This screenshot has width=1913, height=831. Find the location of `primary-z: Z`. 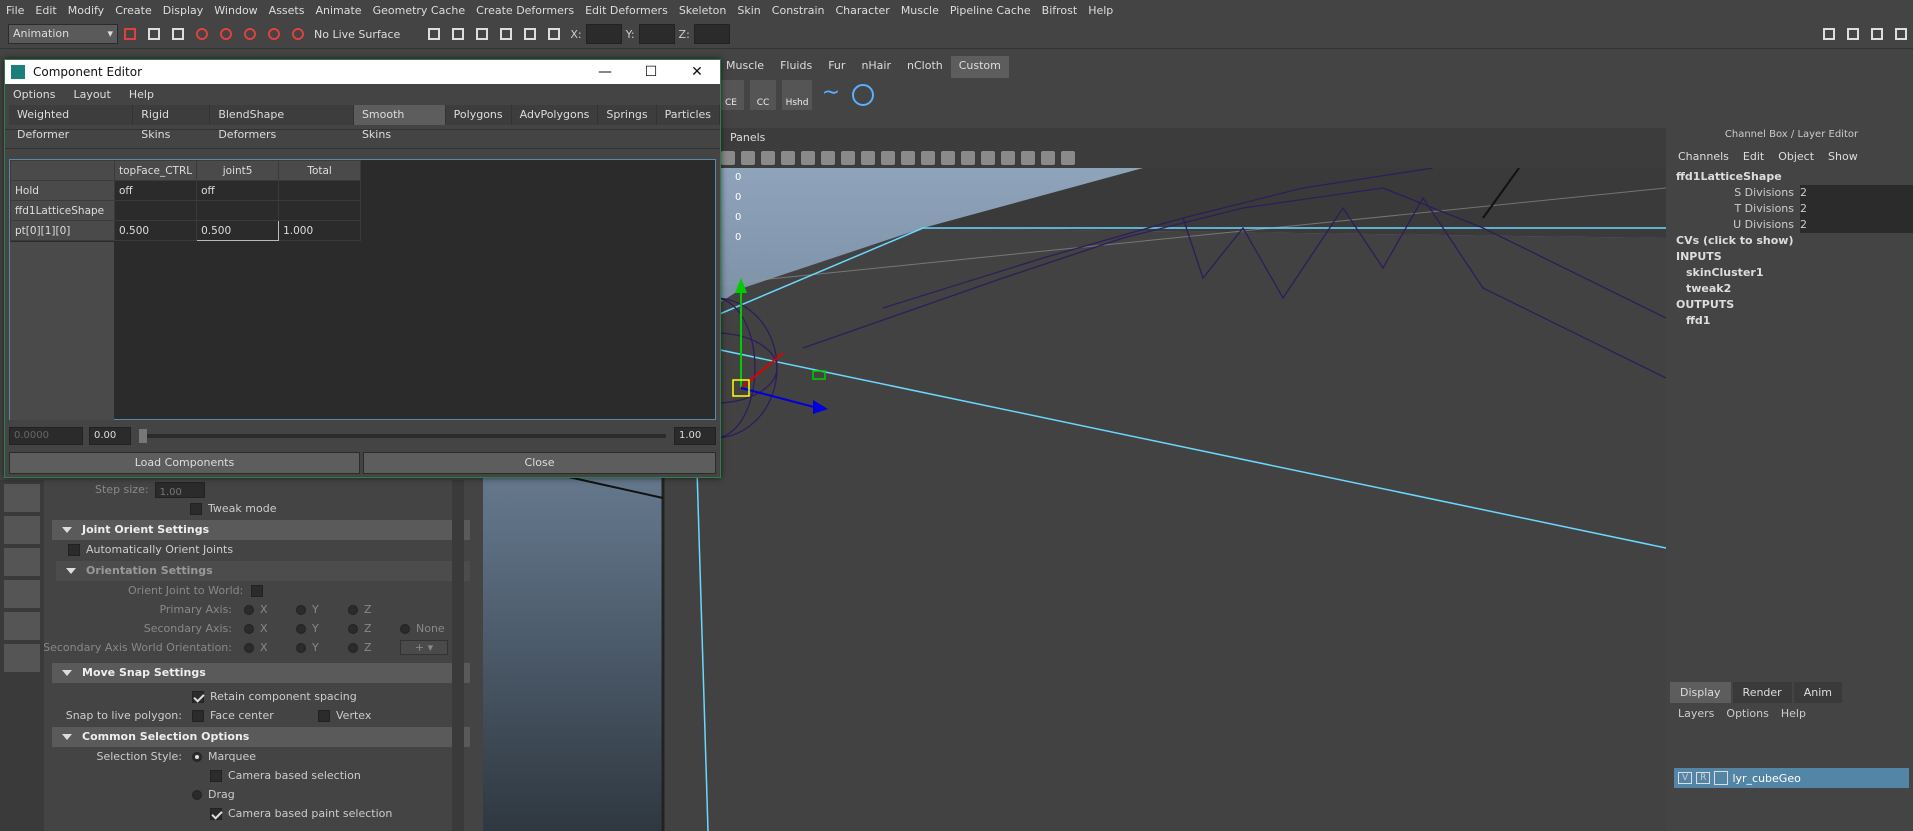

primary-z: Z is located at coordinates (360, 609).